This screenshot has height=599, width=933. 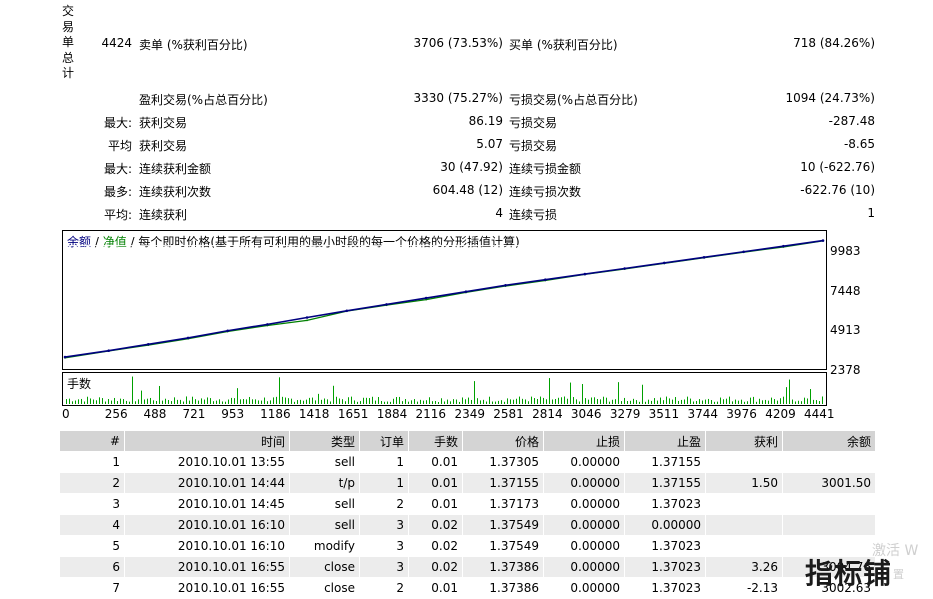 What do you see at coordinates (92, 504) in the screenshot?
I see `table-cell: 3` at bounding box center [92, 504].